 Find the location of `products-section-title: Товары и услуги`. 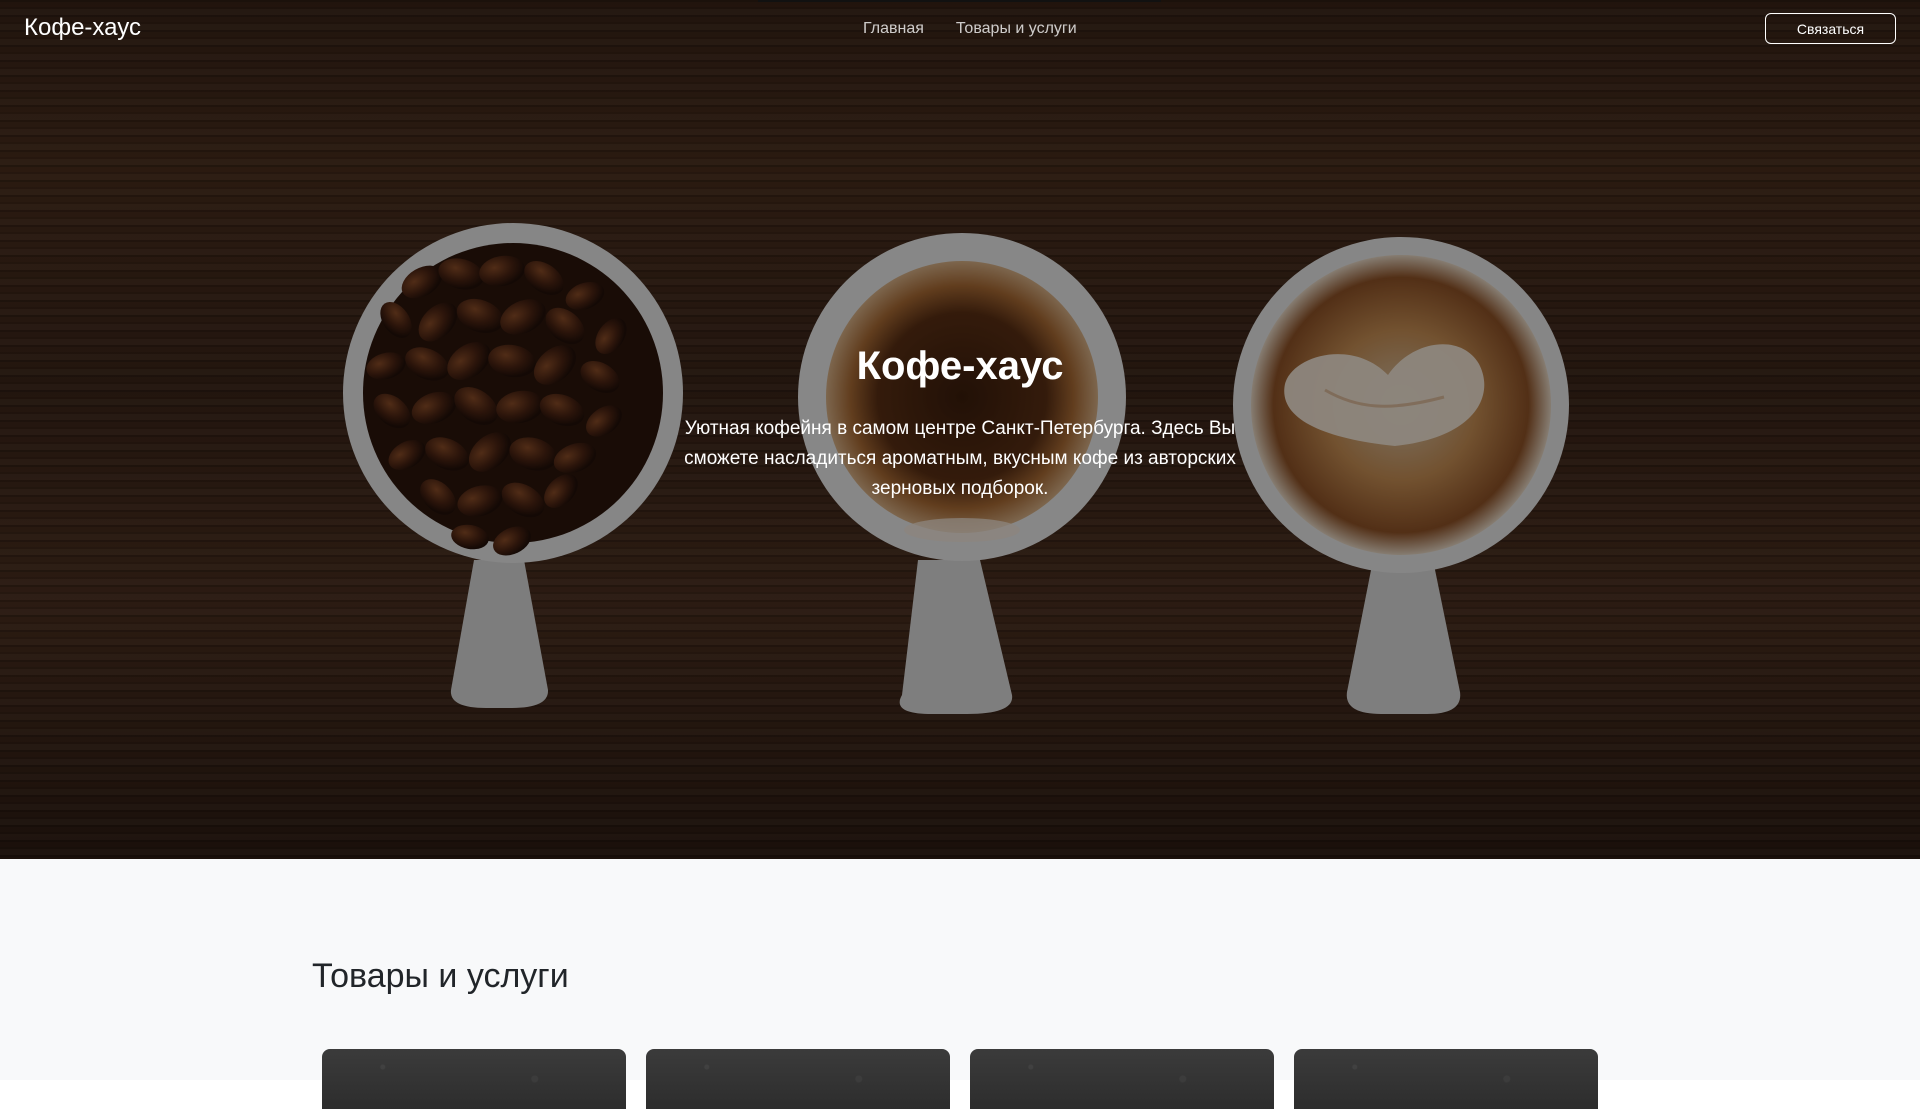

products-section-title: Товары и услуги is located at coordinates (440, 976).